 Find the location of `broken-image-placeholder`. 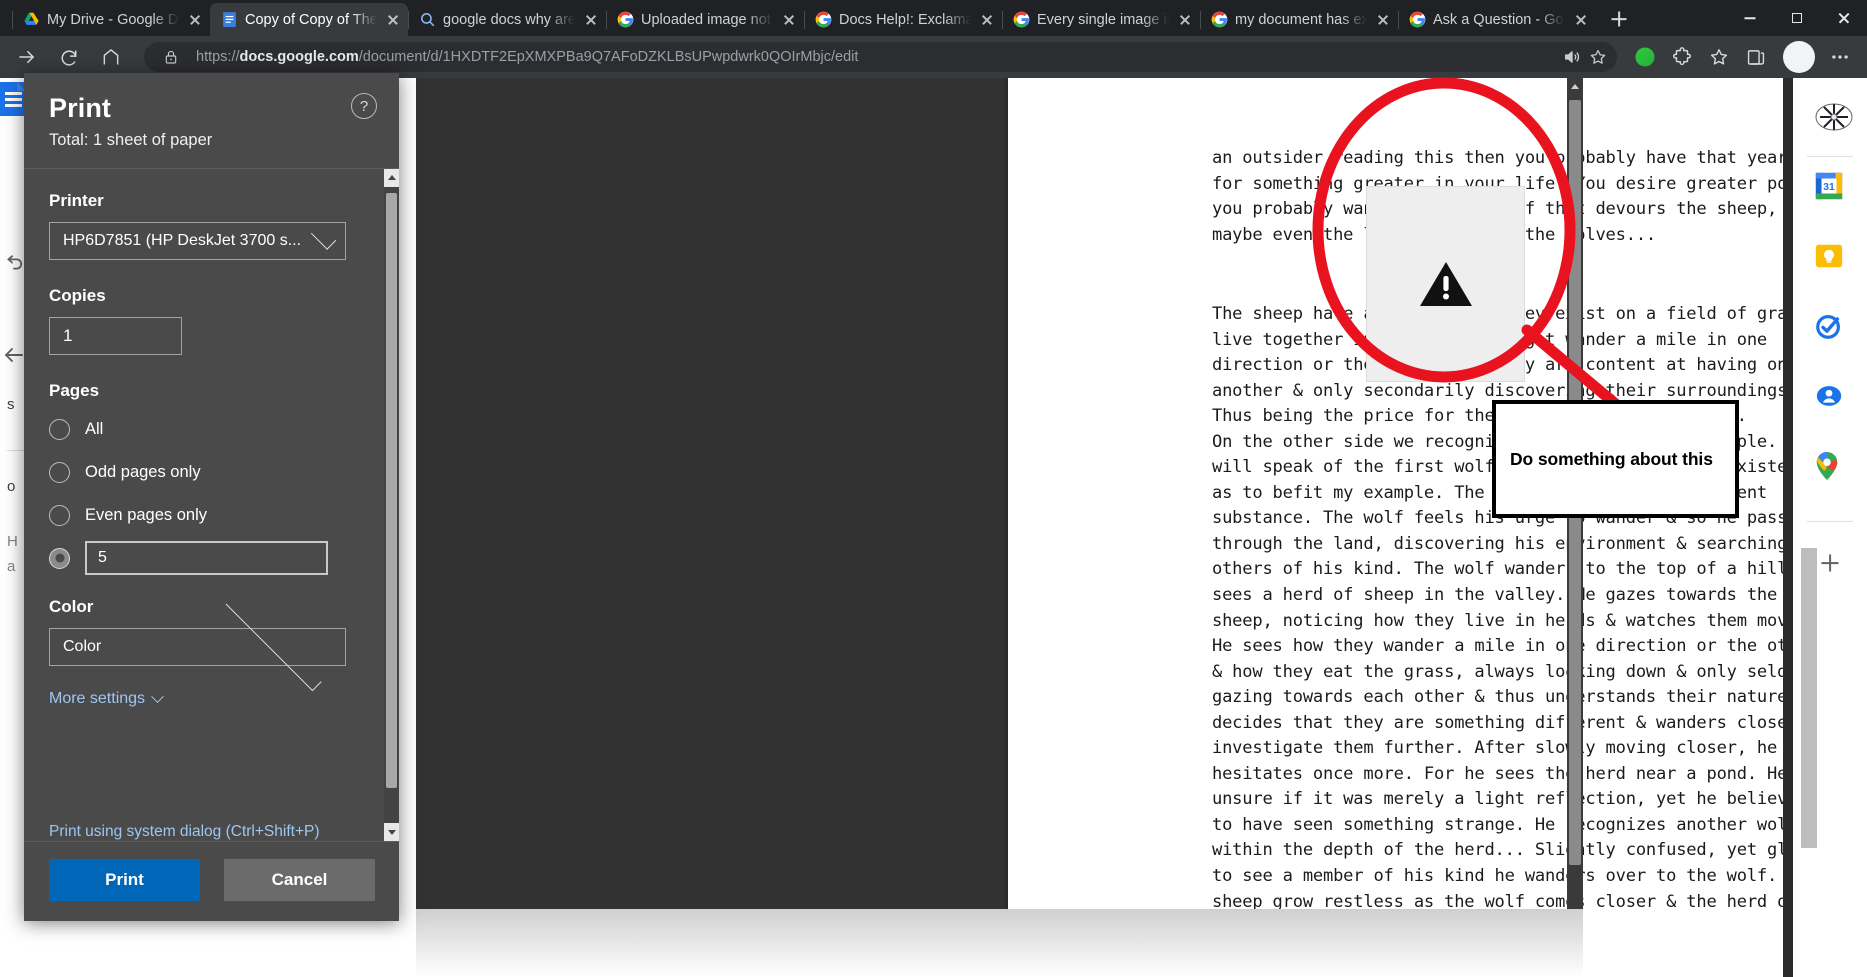

broken-image-placeholder is located at coordinates (1445, 284).